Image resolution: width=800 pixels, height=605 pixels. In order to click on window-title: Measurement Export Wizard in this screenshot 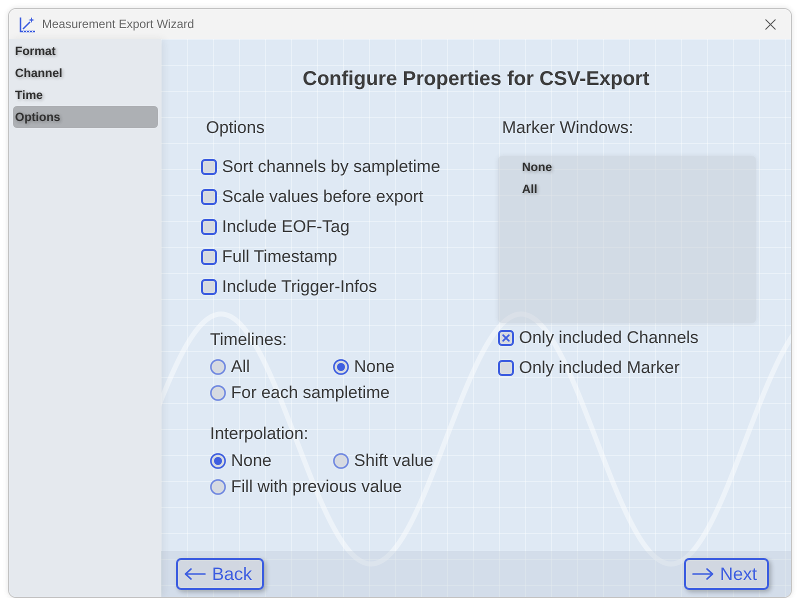, I will do `click(118, 24)`.